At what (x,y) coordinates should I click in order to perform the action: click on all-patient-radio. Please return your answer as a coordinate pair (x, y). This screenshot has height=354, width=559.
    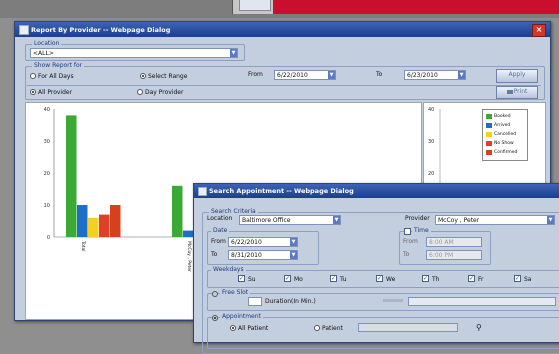
    Looking at the image, I should click on (233, 328).